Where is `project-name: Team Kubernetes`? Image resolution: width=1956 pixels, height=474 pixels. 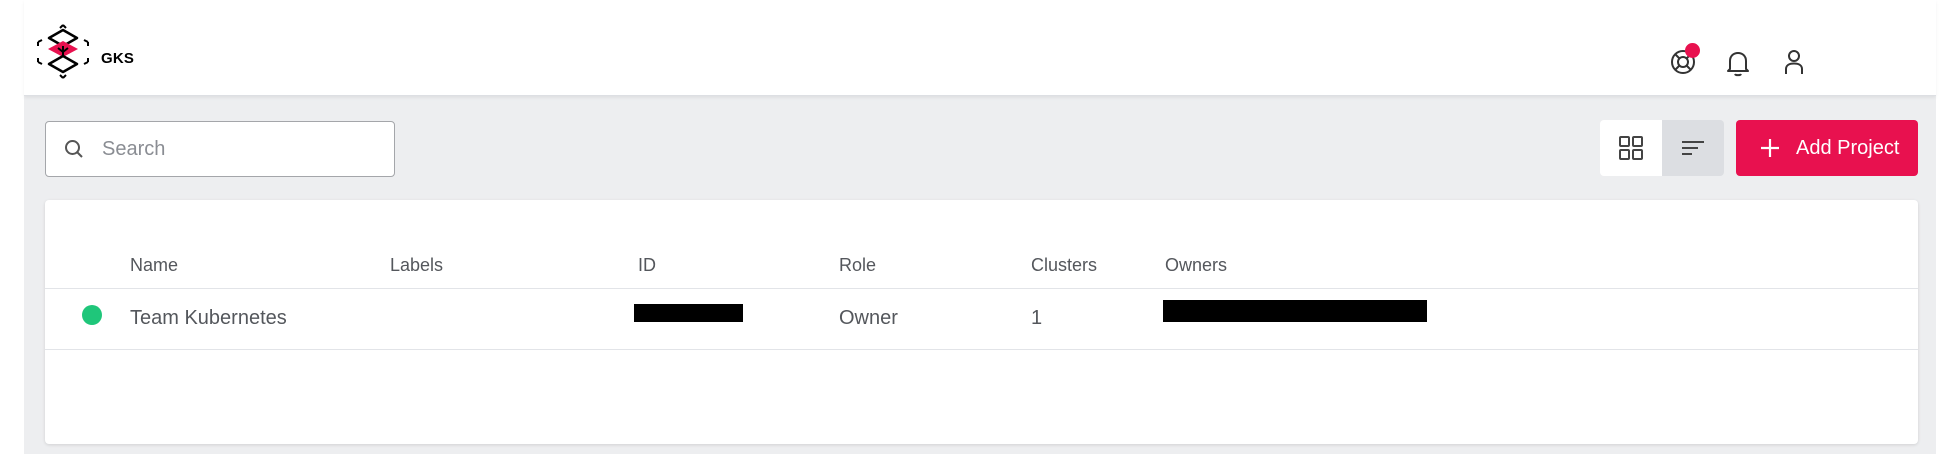
project-name: Team Kubernetes is located at coordinates (208, 318).